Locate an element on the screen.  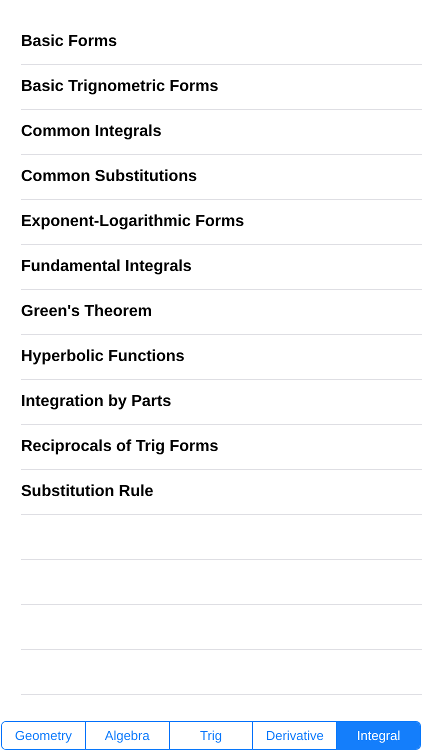
list-item: Substitution Rule is located at coordinates (221, 492).